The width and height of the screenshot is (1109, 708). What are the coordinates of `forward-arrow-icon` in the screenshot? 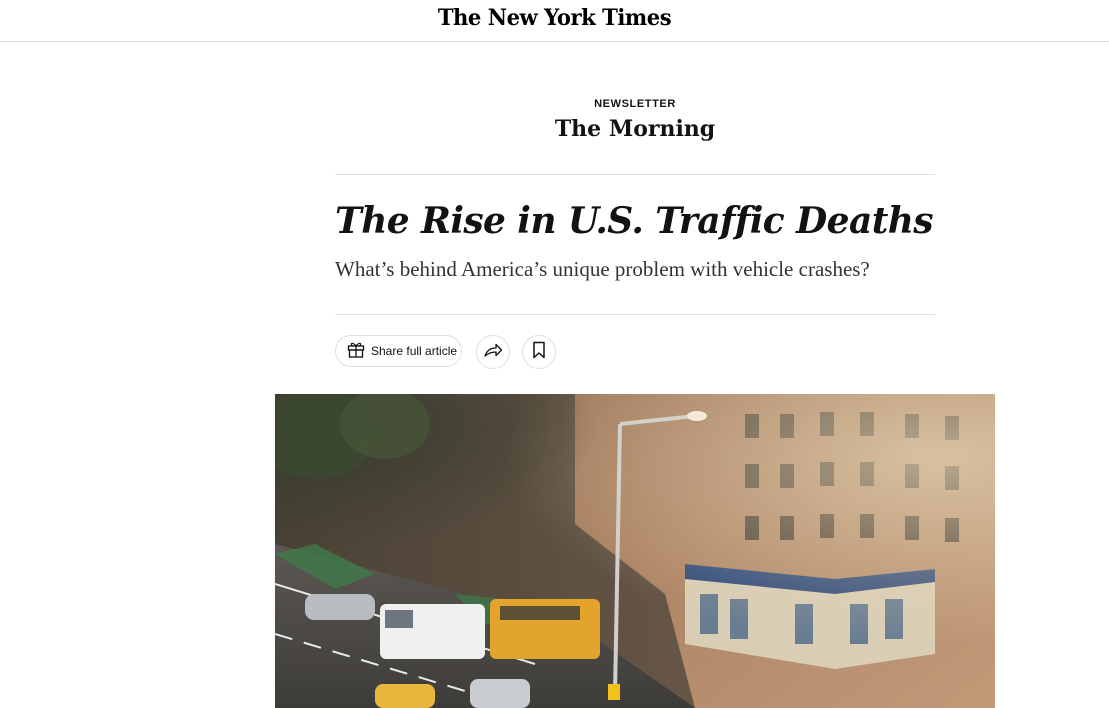 It's located at (493, 352).